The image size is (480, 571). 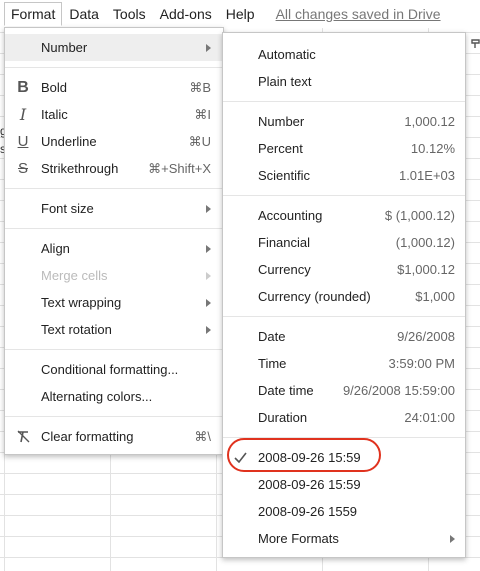 What do you see at coordinates (114, 329) in the screenshot?
I see `format-text-rotation-item: Text rotation` at bounding box center [114, 329].